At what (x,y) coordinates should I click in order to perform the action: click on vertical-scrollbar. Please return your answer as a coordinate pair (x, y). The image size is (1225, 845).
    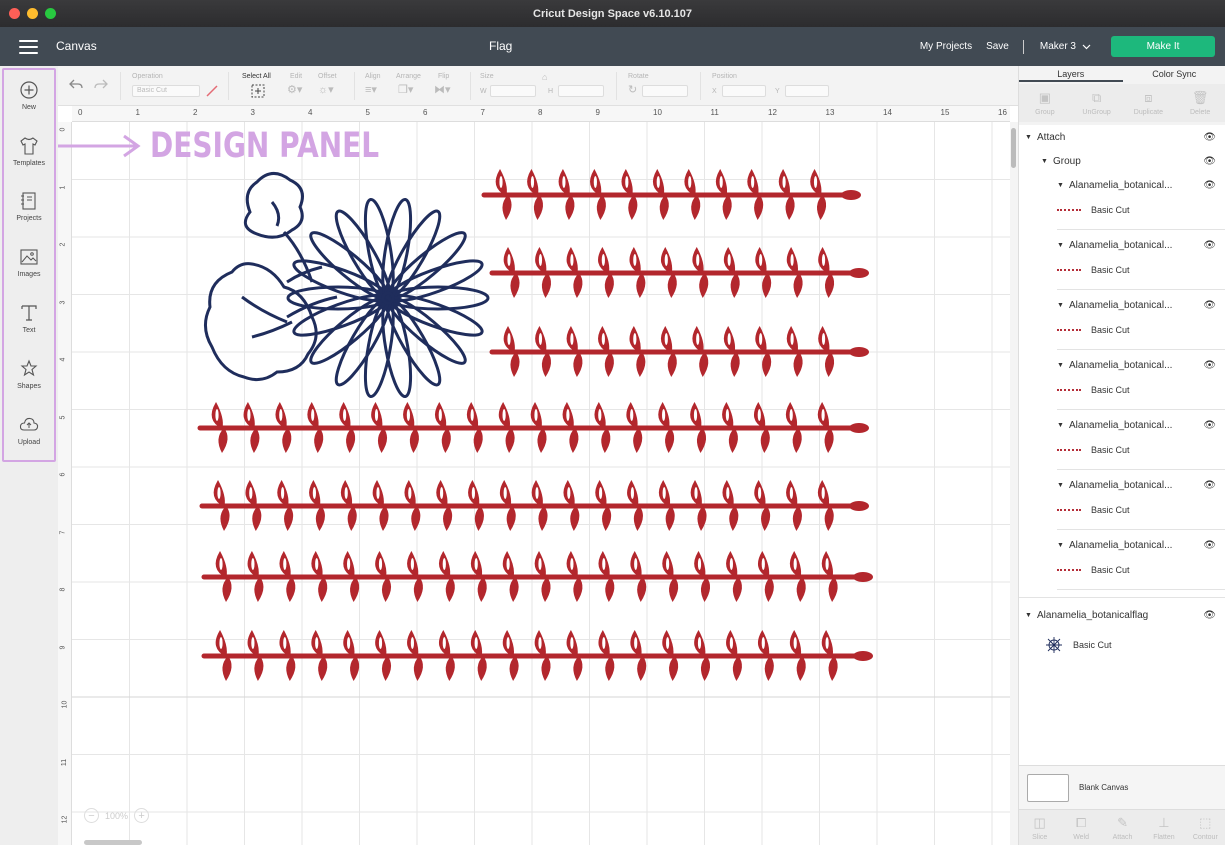
    Looking at the image, I should click on (1014, 483).